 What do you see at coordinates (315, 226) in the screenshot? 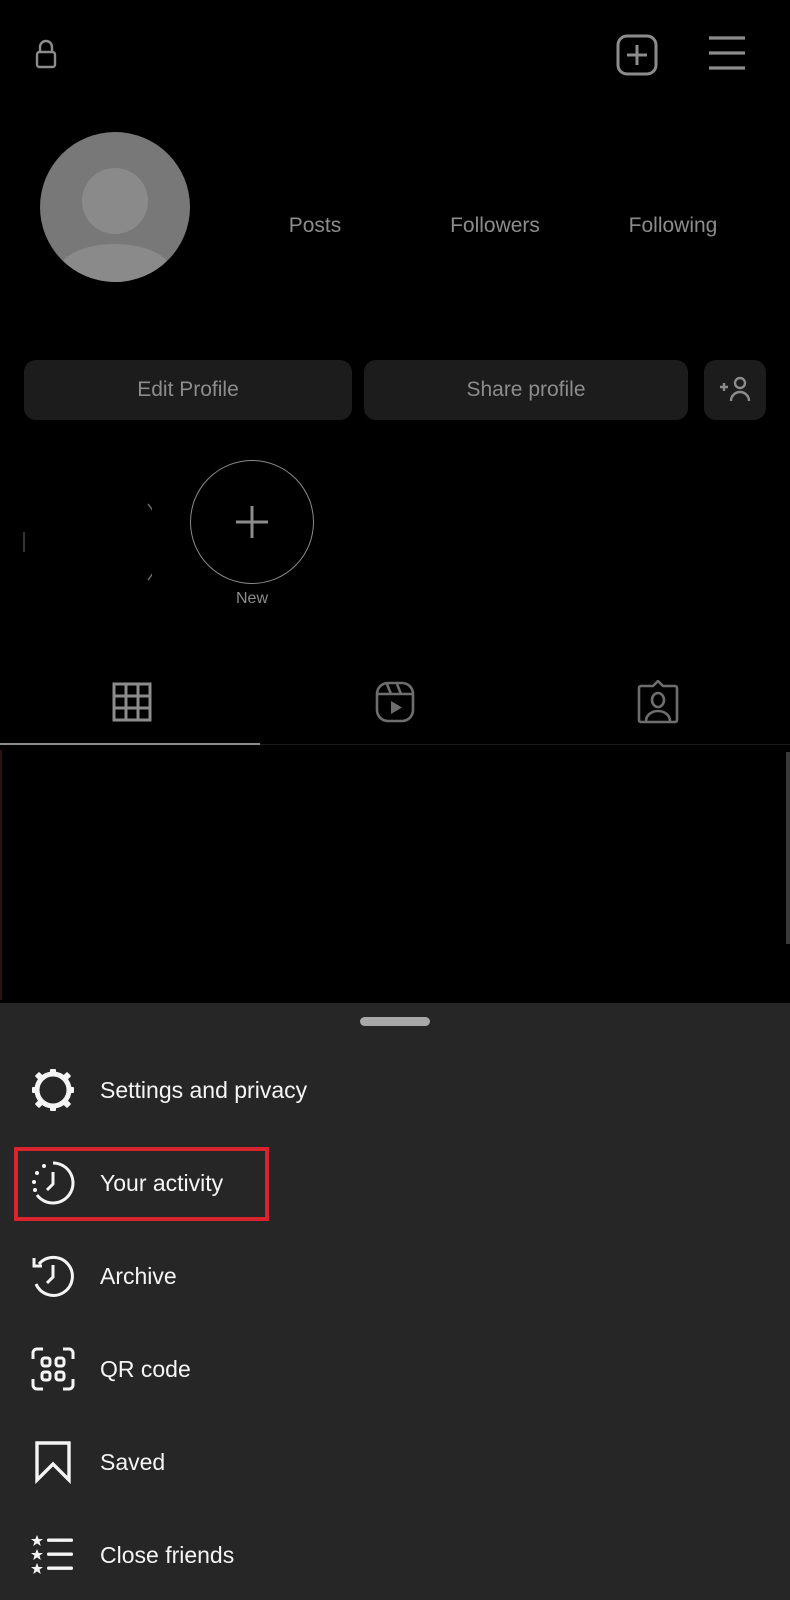
I see `stat-posts: Posts` at bounding box center [315, 226].